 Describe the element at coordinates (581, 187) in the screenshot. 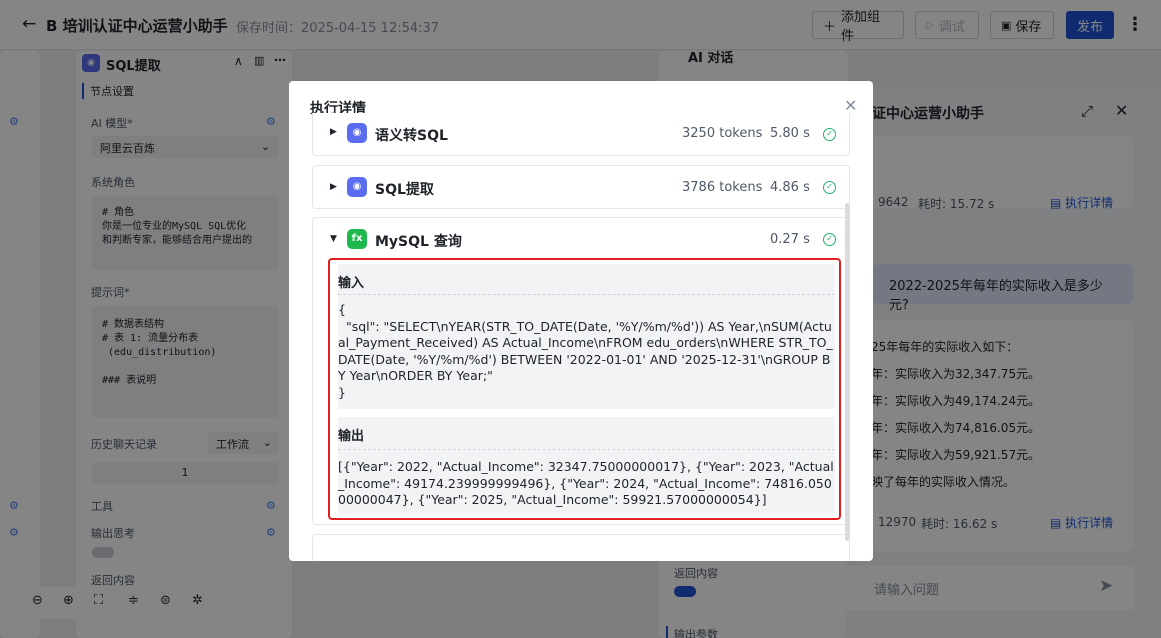

I see `step-row: ▶ ◉ SQL提取 3786 tokens 4.86 s ✓` at that location.